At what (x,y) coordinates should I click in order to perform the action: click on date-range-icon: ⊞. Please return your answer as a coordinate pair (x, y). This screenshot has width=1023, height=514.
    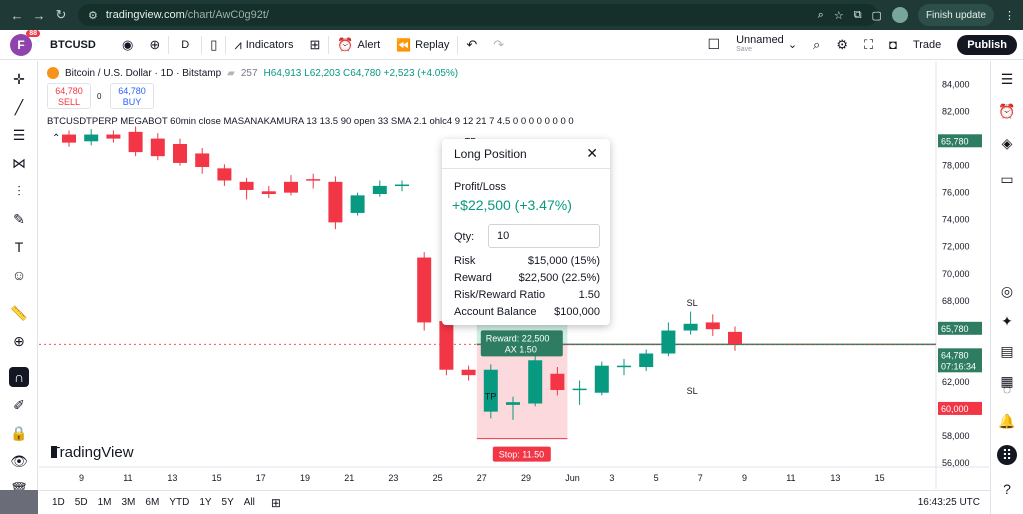
    Looking at the image, I should click on (276, 503).